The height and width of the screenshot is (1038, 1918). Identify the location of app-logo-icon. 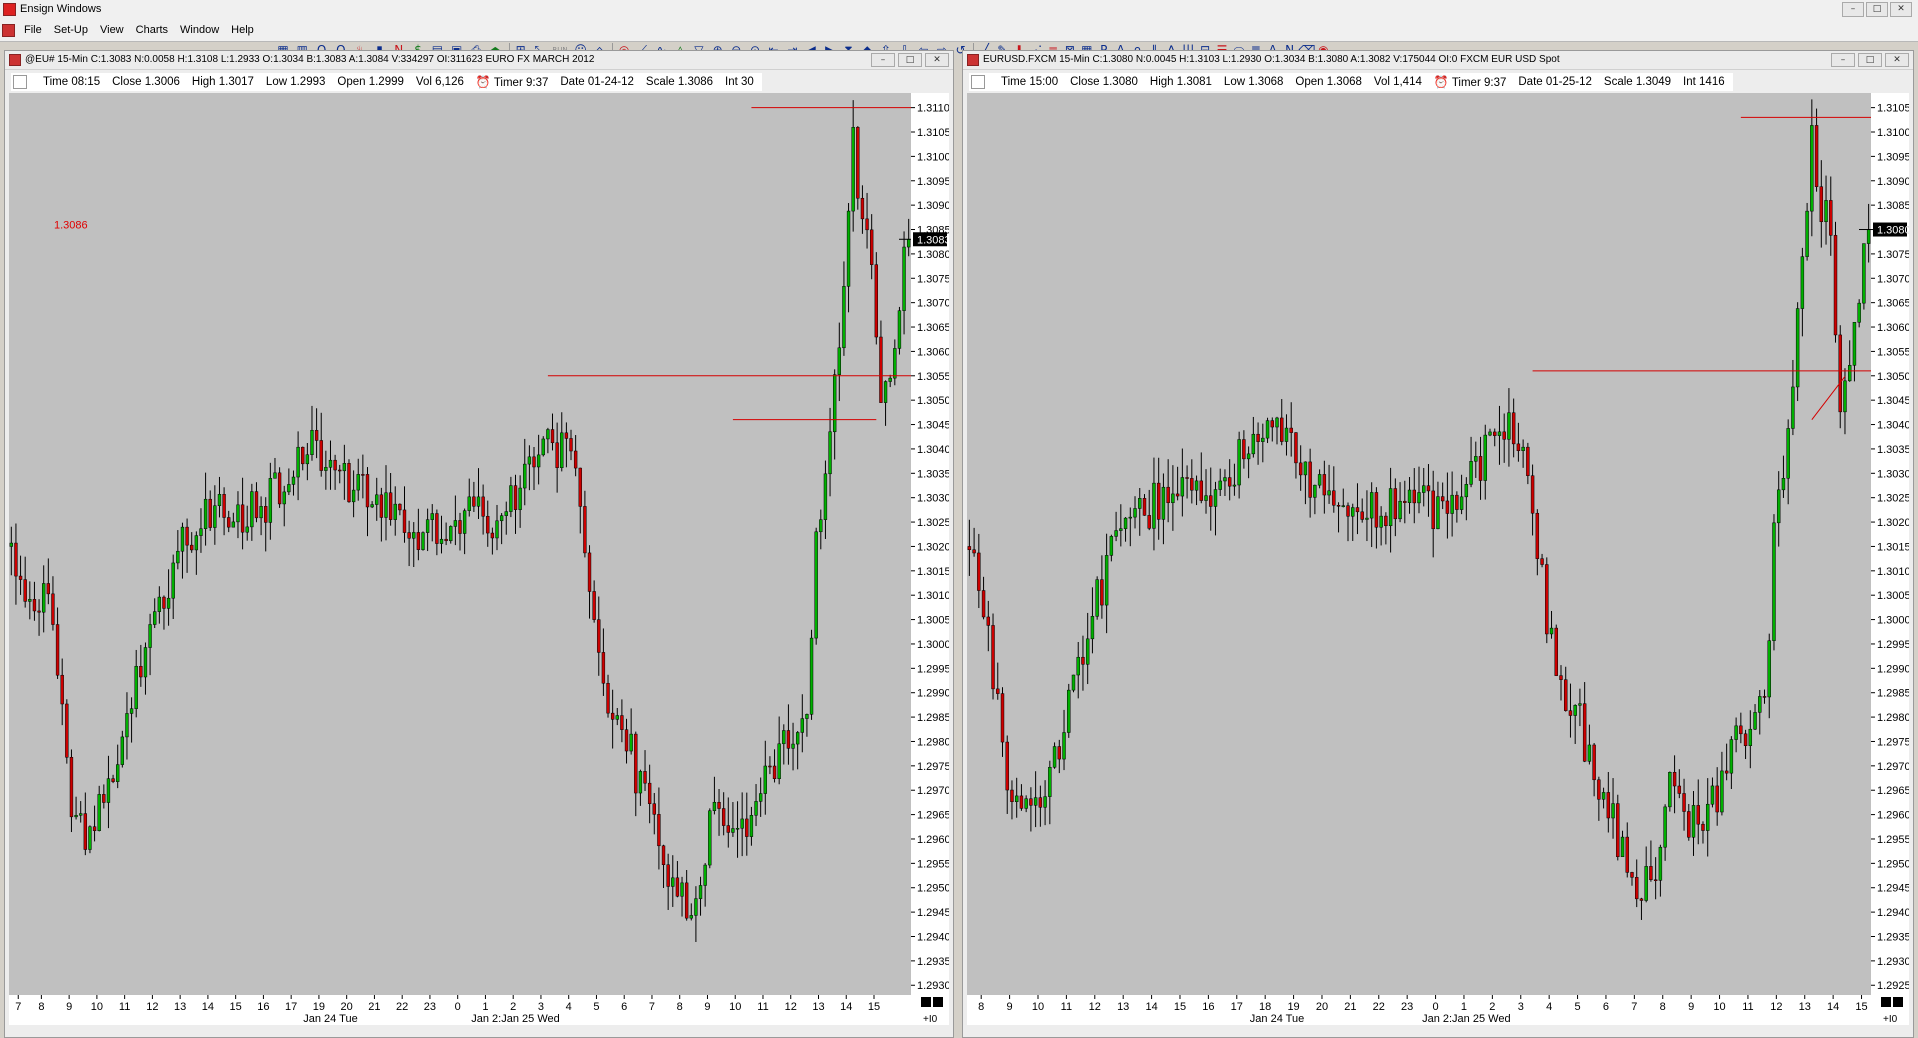
(9, 9).